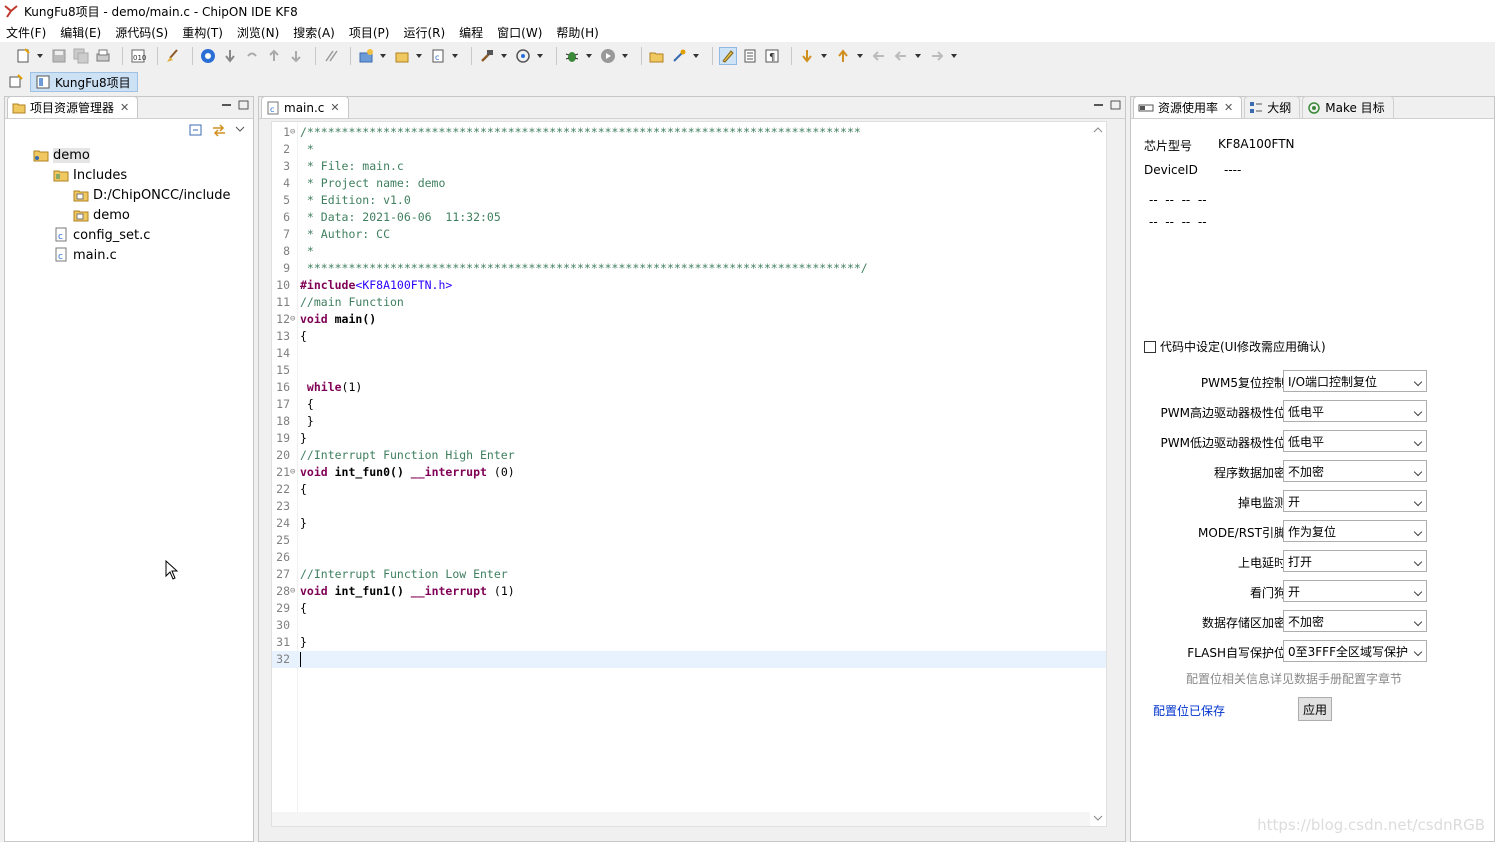 Image resolution: width=1495 pixels, height=842 pixels. What do you see at coordinates (161, 11) in the screenshot?
I see `window-title: KungFu8项目 - demo/main.c - ChipON IDE KF8` at bounding box center [161, 11].